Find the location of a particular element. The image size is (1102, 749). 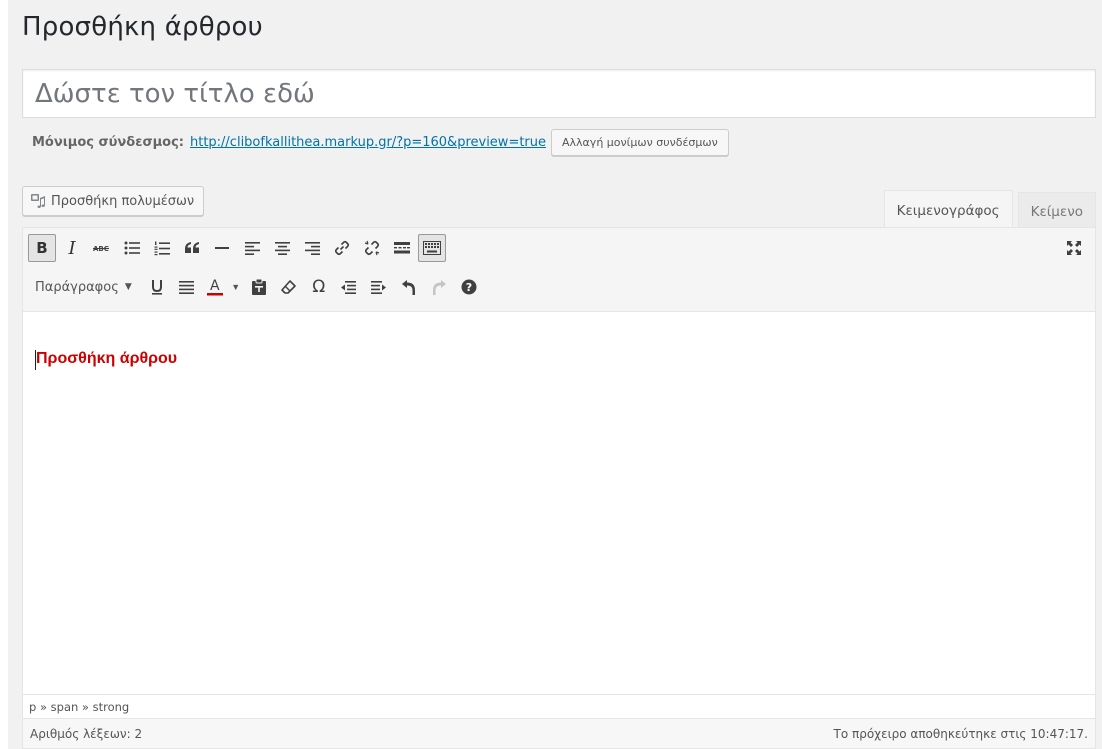

autosave-status: Το πρόχειρο αποθηκεύτηκε στις 10:47:17. is located at coordinates (960, 733).